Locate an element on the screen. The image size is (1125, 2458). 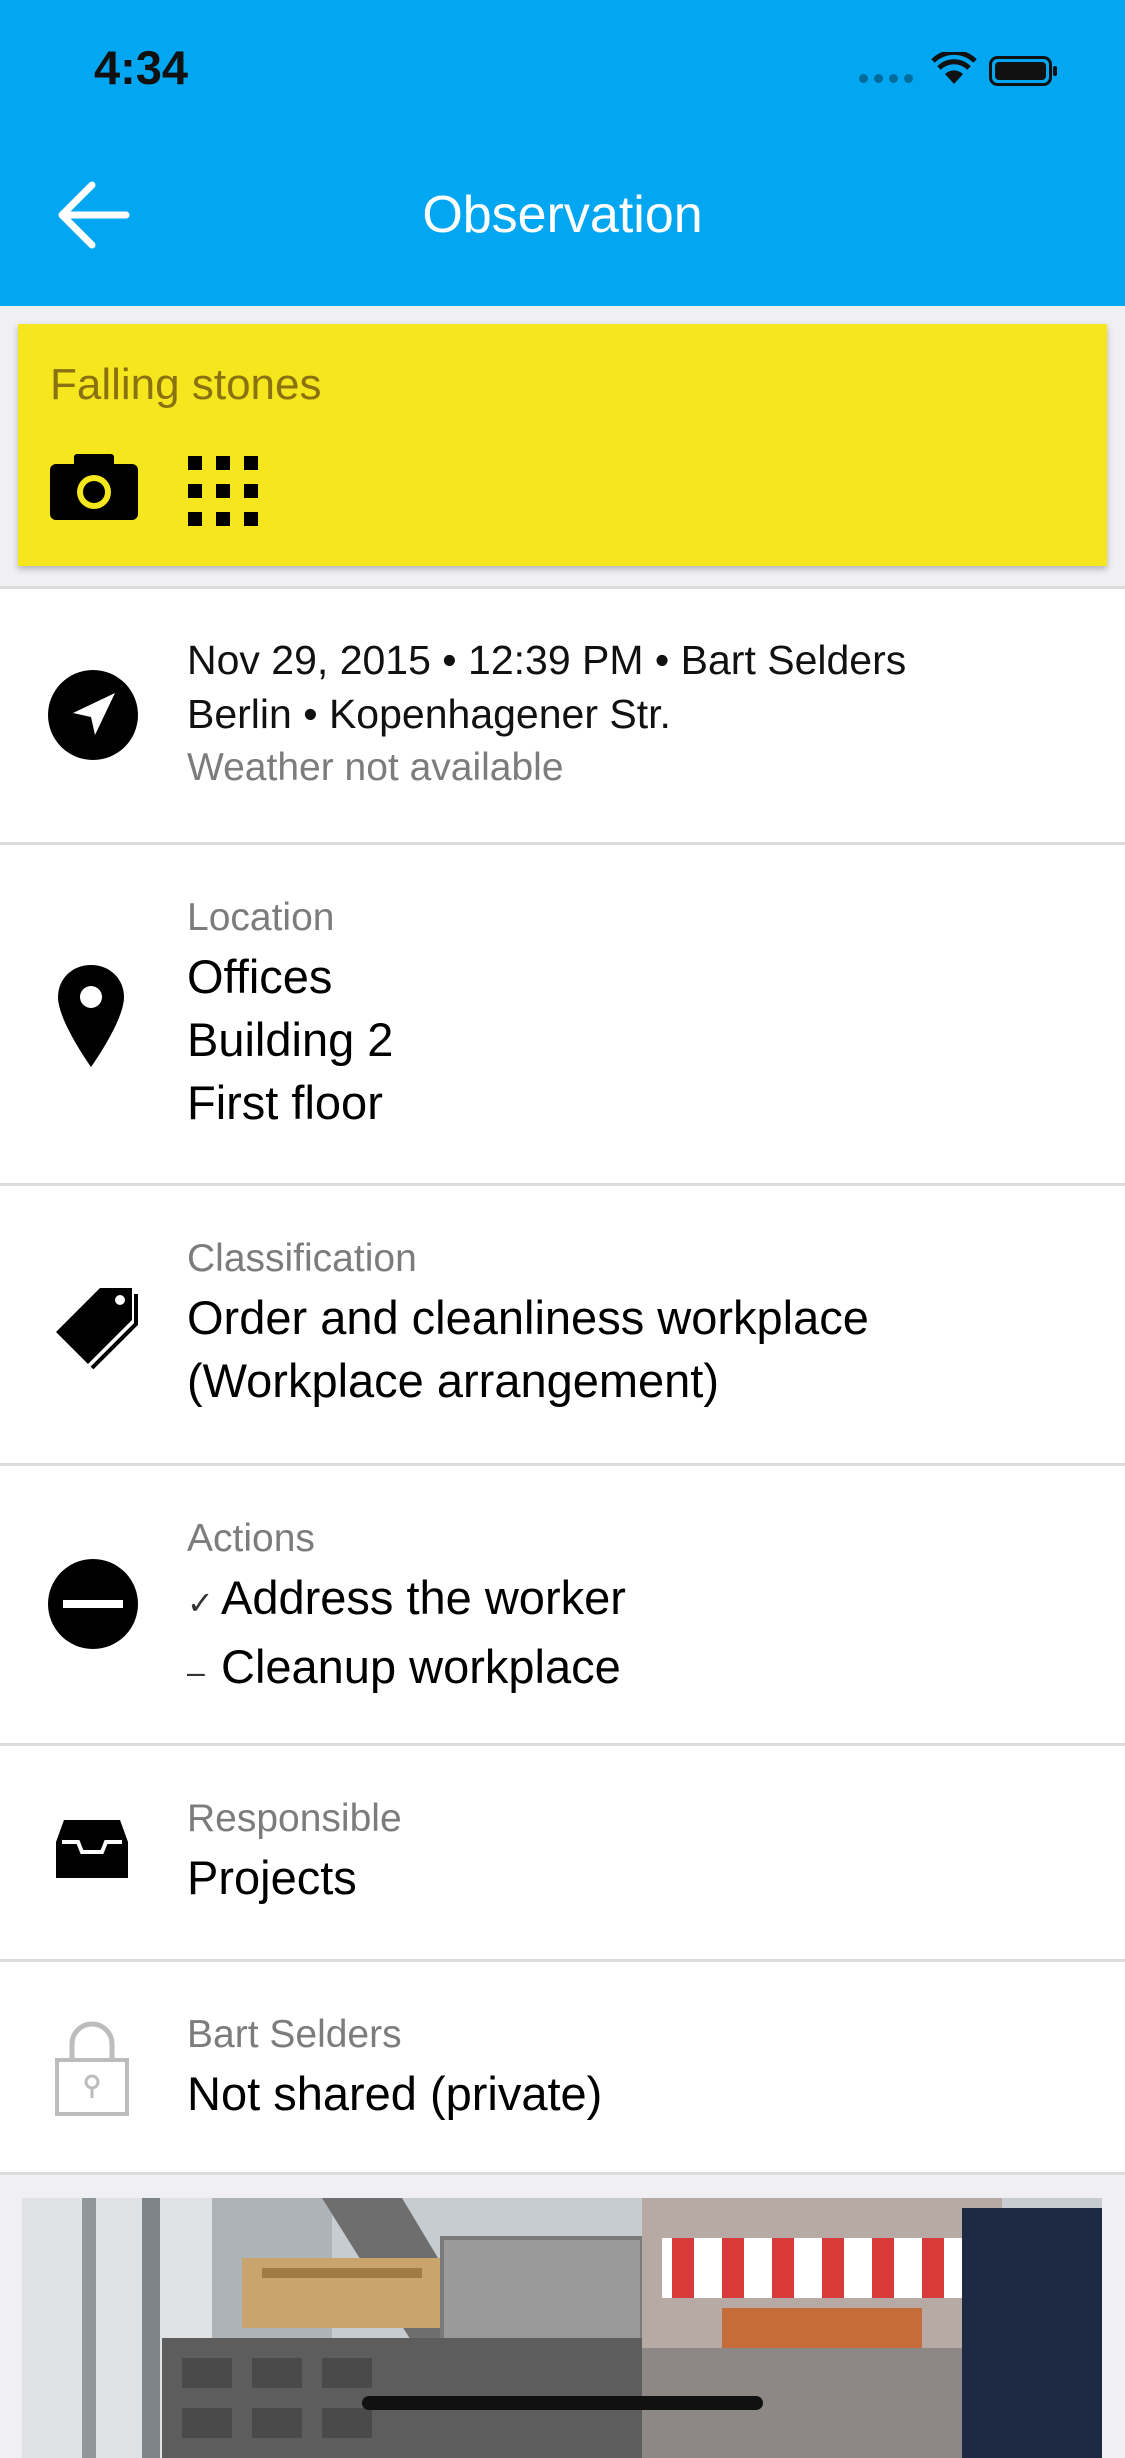
tag-icon is located at coordinates (97, 1329).